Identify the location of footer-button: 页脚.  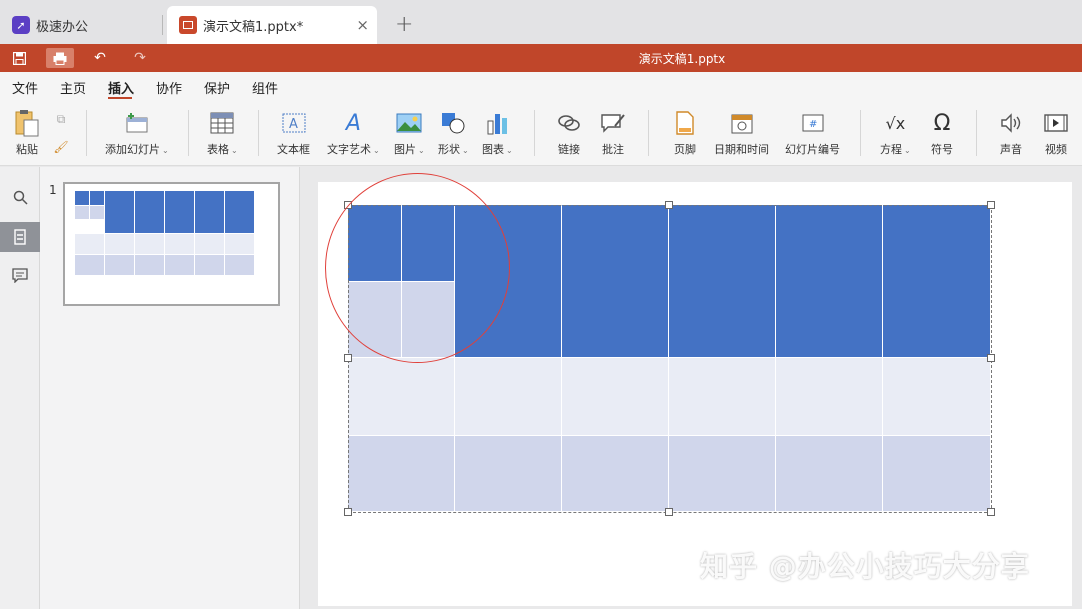
(685, 133).